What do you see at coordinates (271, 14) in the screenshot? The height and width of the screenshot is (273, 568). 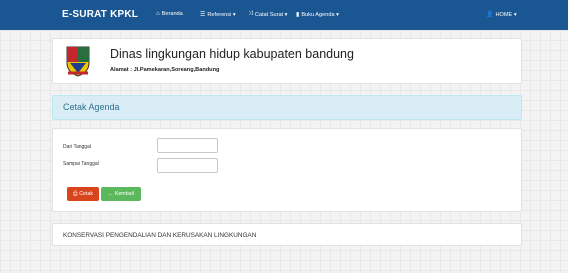 I see `nav-item-label: Catat Surat ▾` at bounding box center [271, 14].